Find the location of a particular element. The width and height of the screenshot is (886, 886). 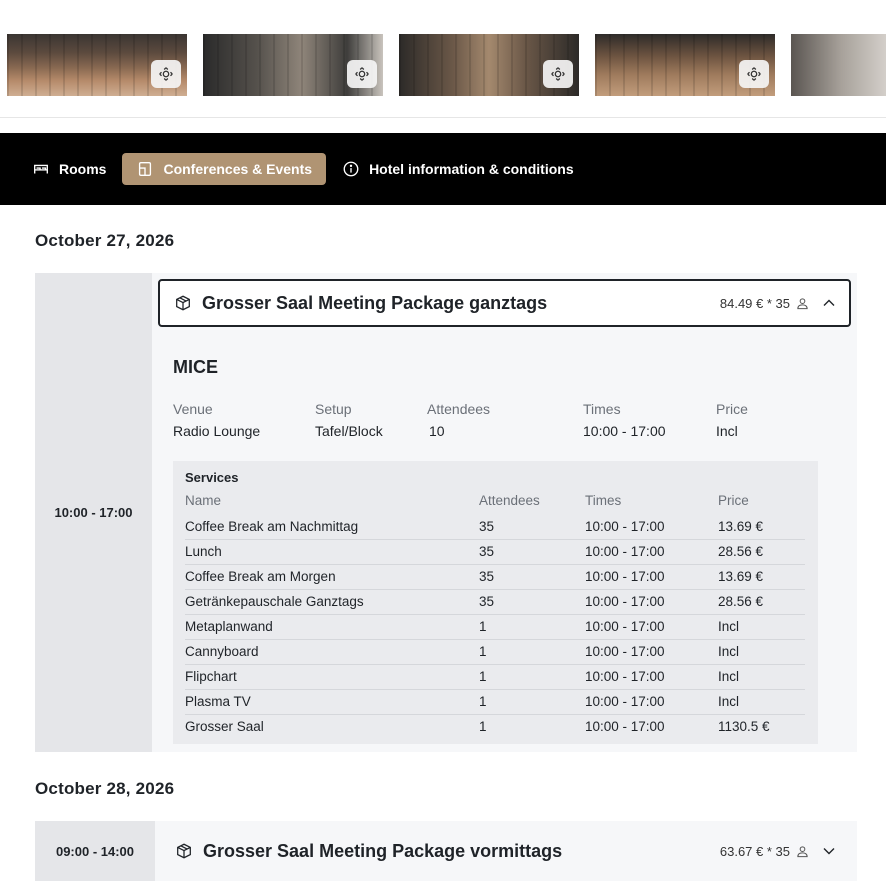

tab-conferences-events: Conferences & Events is located at coordinates (224, 169).